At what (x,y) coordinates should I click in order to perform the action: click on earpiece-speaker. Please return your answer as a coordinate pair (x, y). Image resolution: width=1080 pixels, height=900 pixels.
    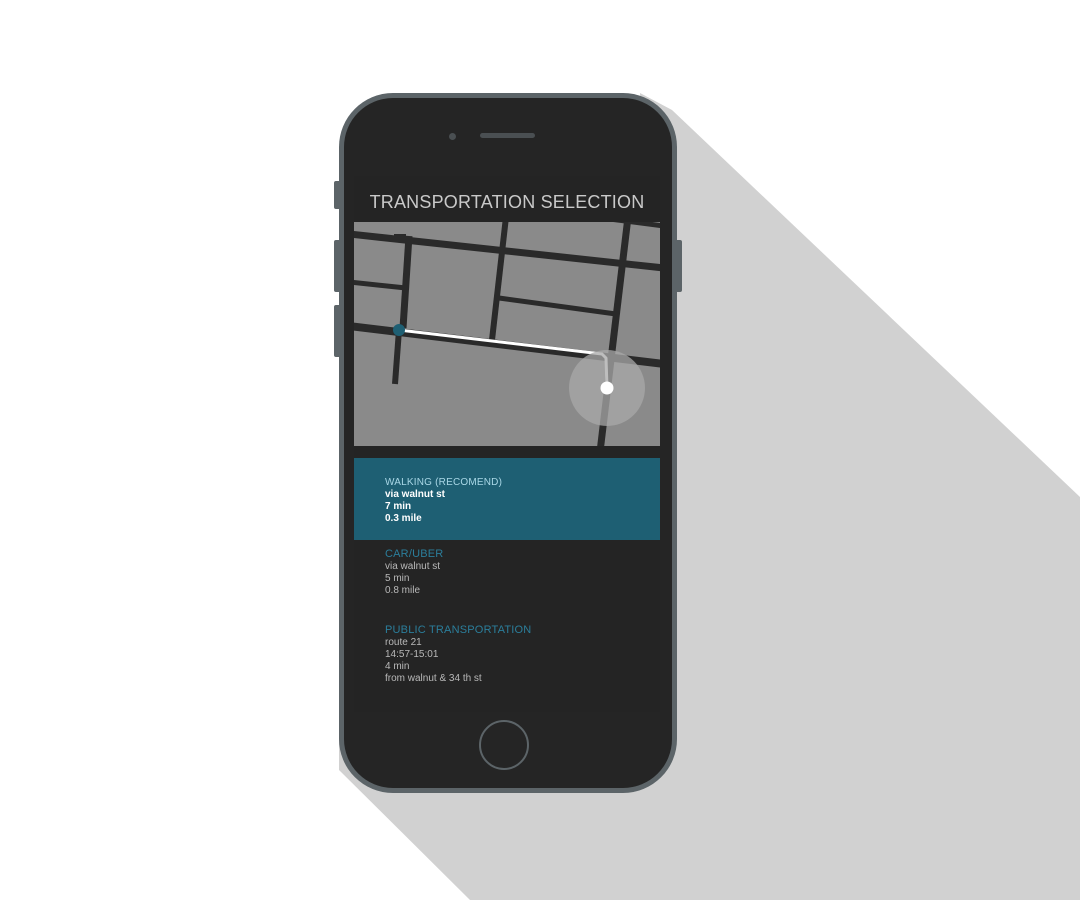
    Looking at the image, I should click on (507, 135).